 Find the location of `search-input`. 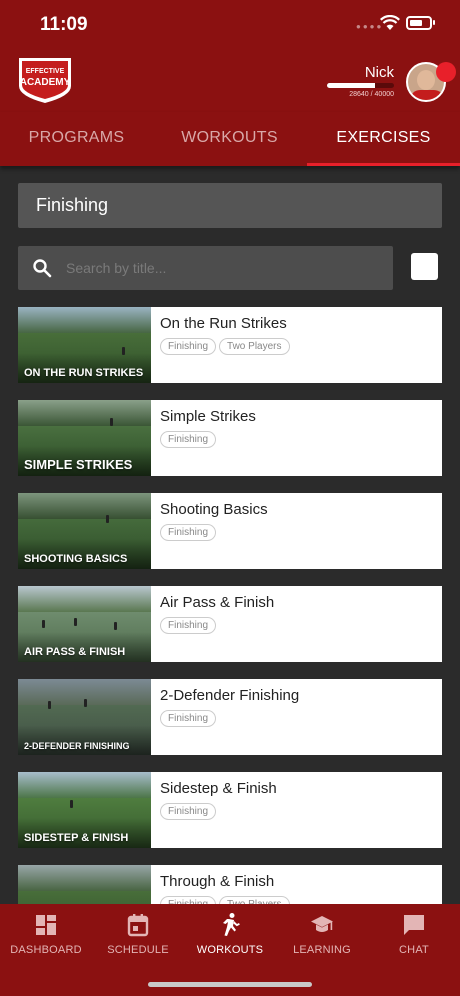

search-input is located at coordinates (223, 268).